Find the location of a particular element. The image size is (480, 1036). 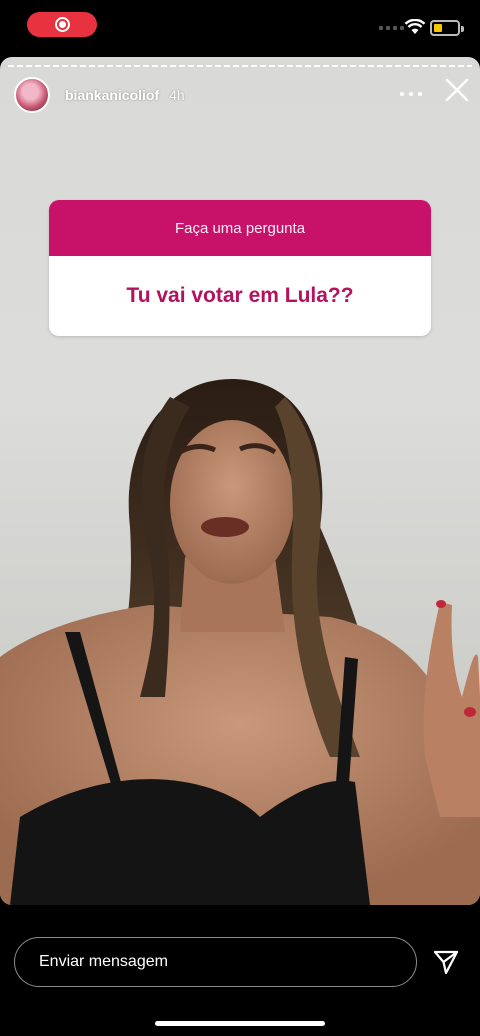

more-horizontal-icon is located at coordinates (411, 94).